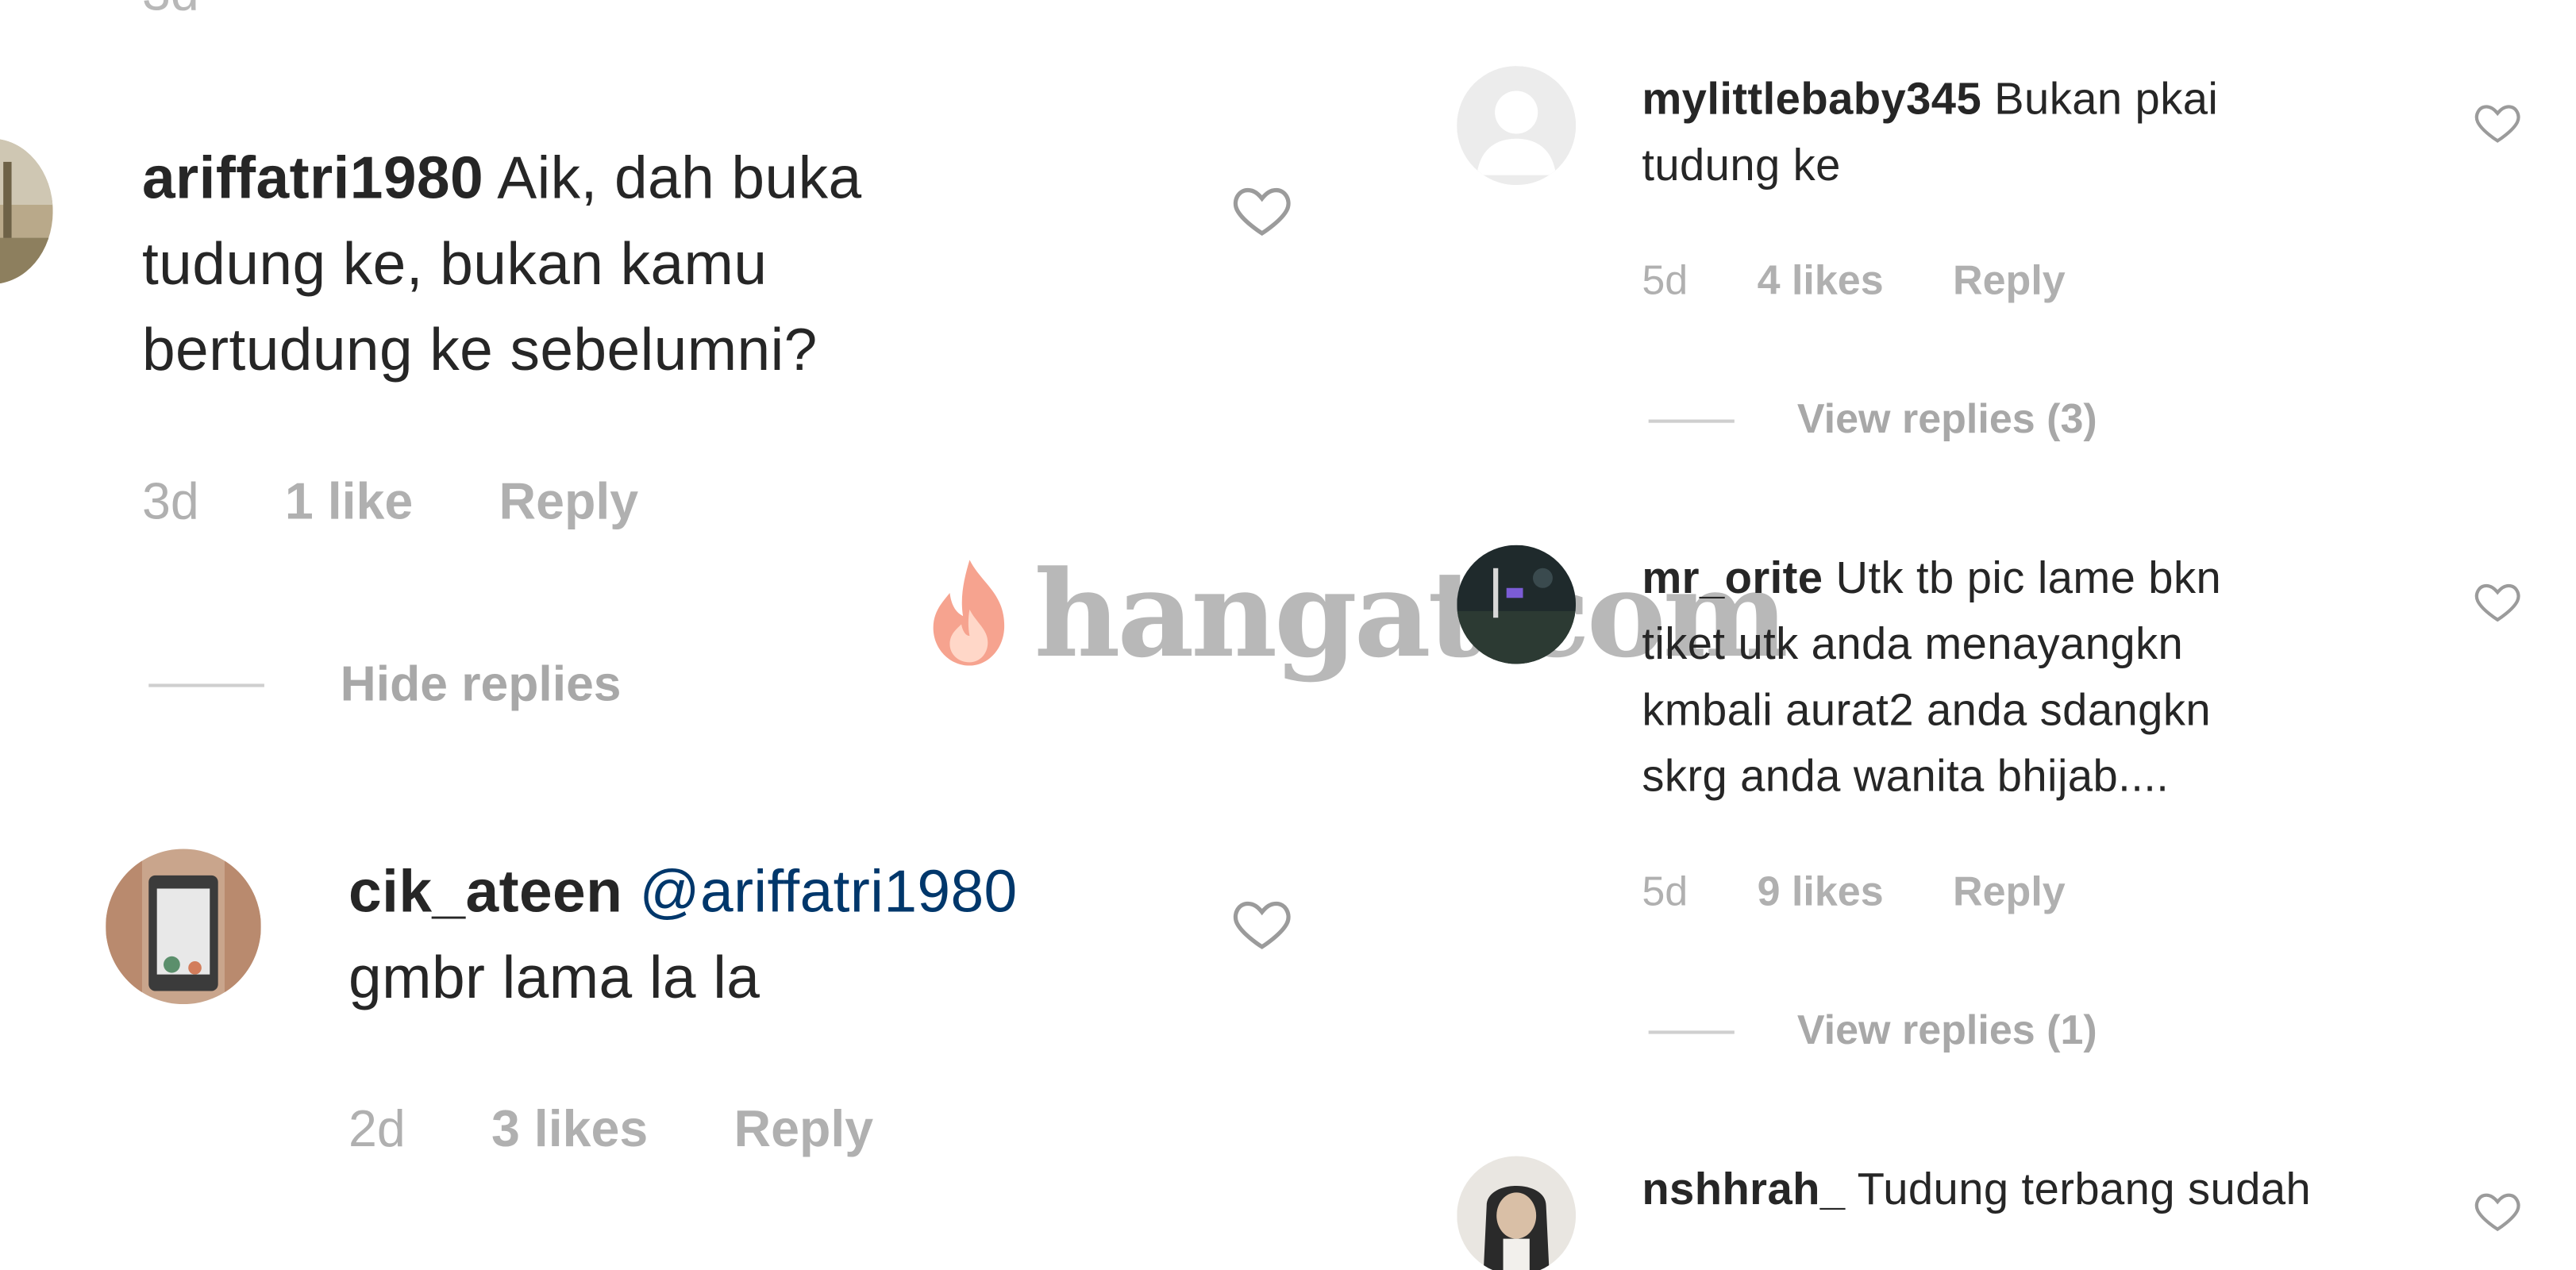 The image size is (2576, 1270). I want to click on reply-meta: 2d 3 likes Reply, so click(610, 1130).